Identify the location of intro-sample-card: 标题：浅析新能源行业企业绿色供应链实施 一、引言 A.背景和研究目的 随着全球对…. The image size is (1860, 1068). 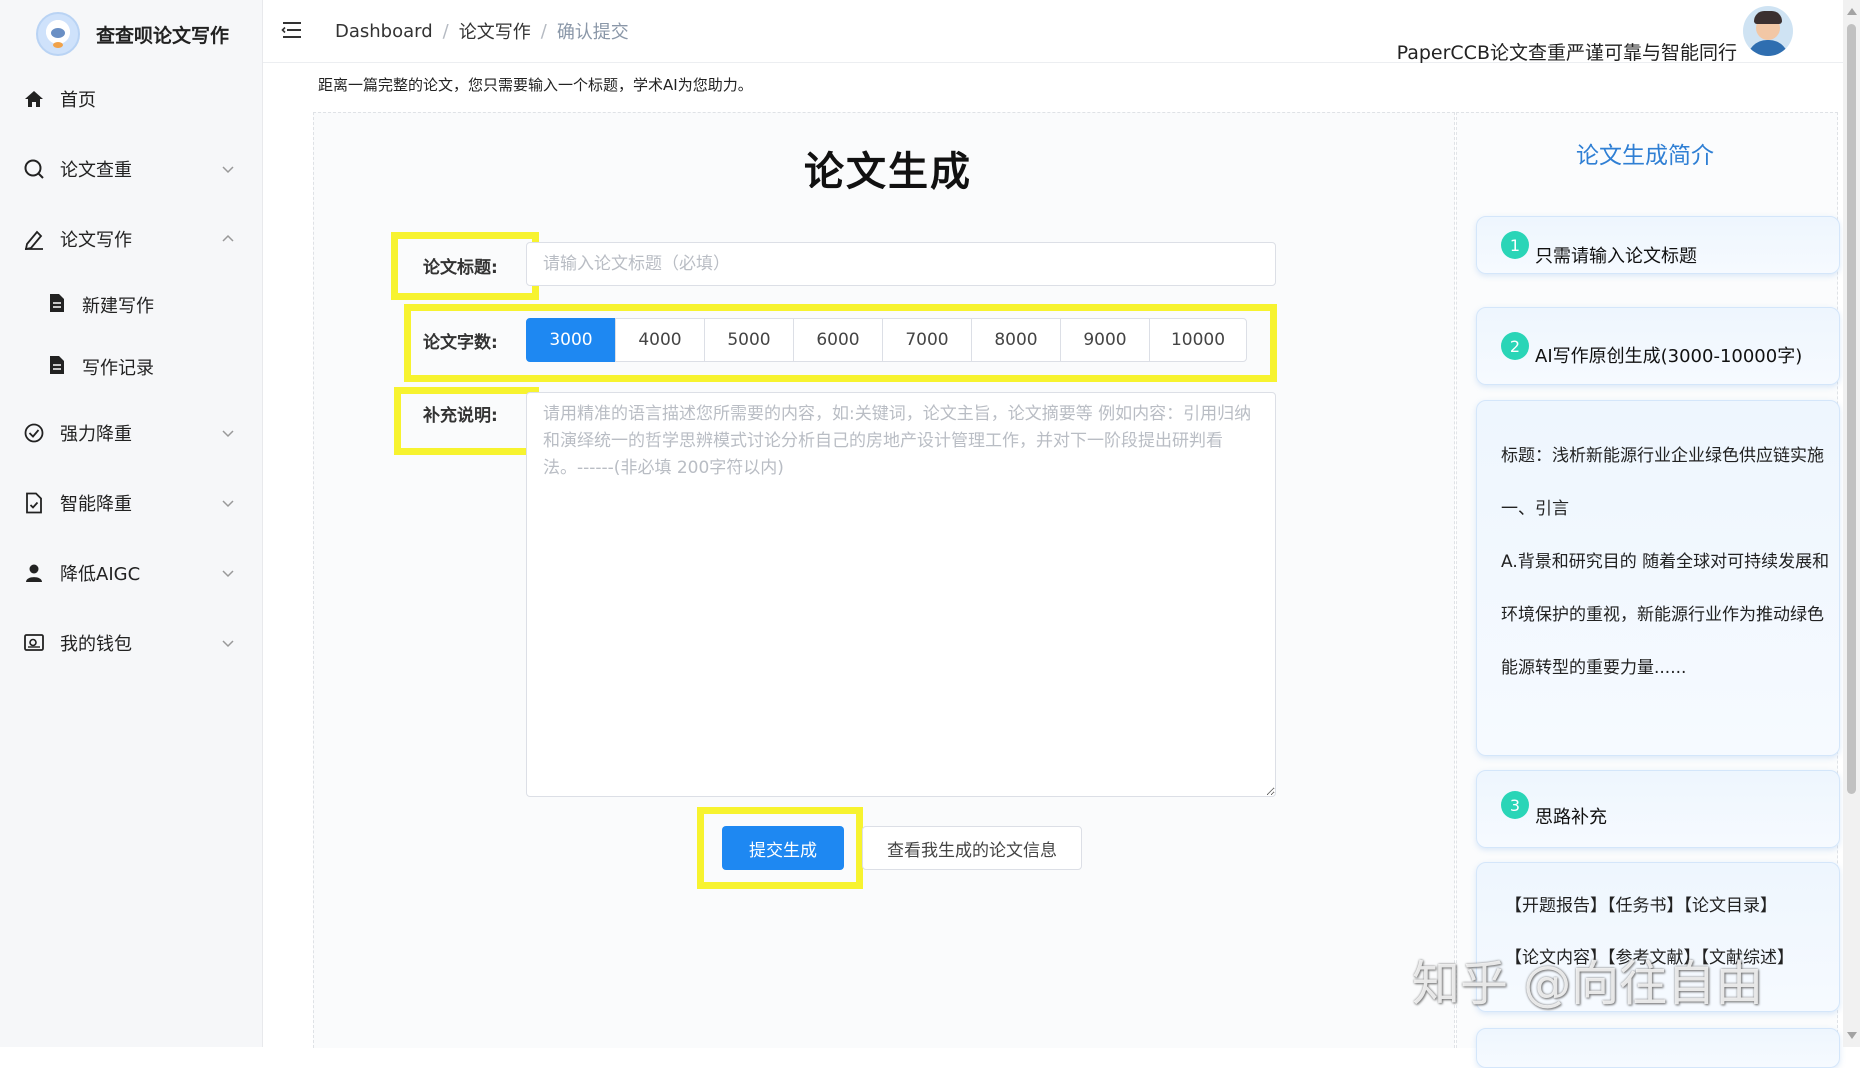
(1658, 578).